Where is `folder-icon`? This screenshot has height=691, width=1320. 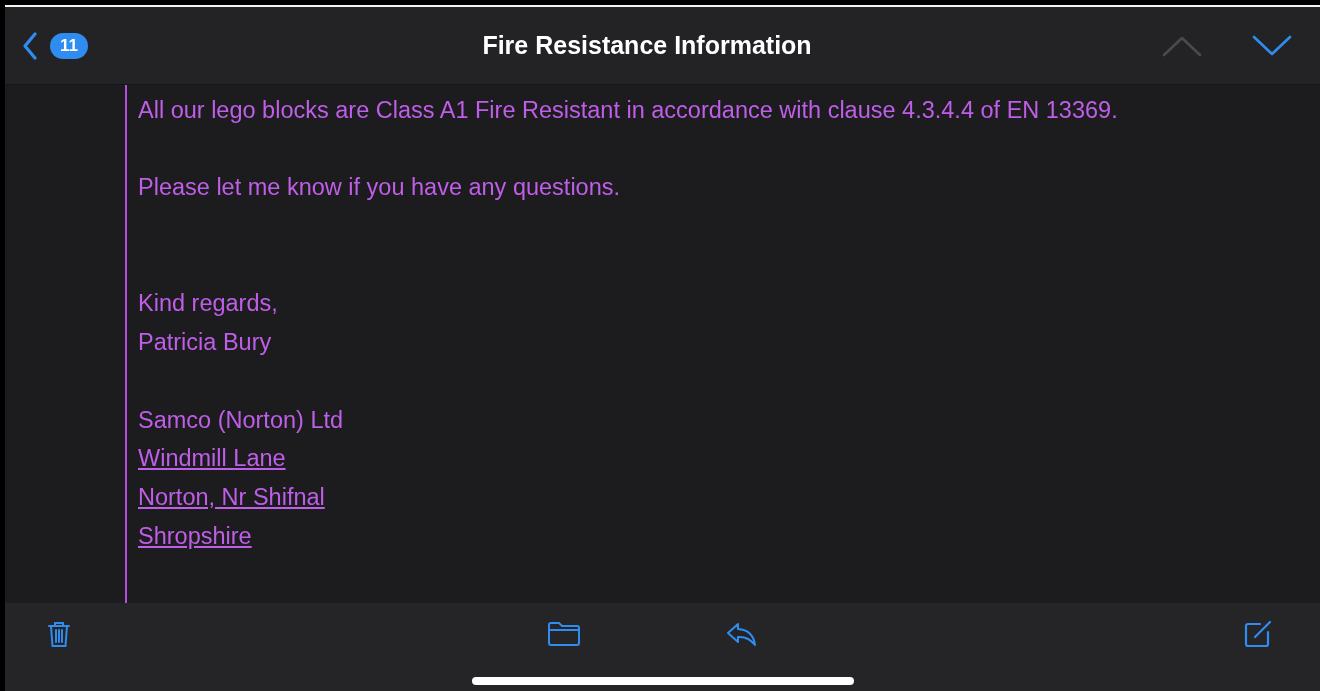
folder-icon is located at coordinates (563, 634).